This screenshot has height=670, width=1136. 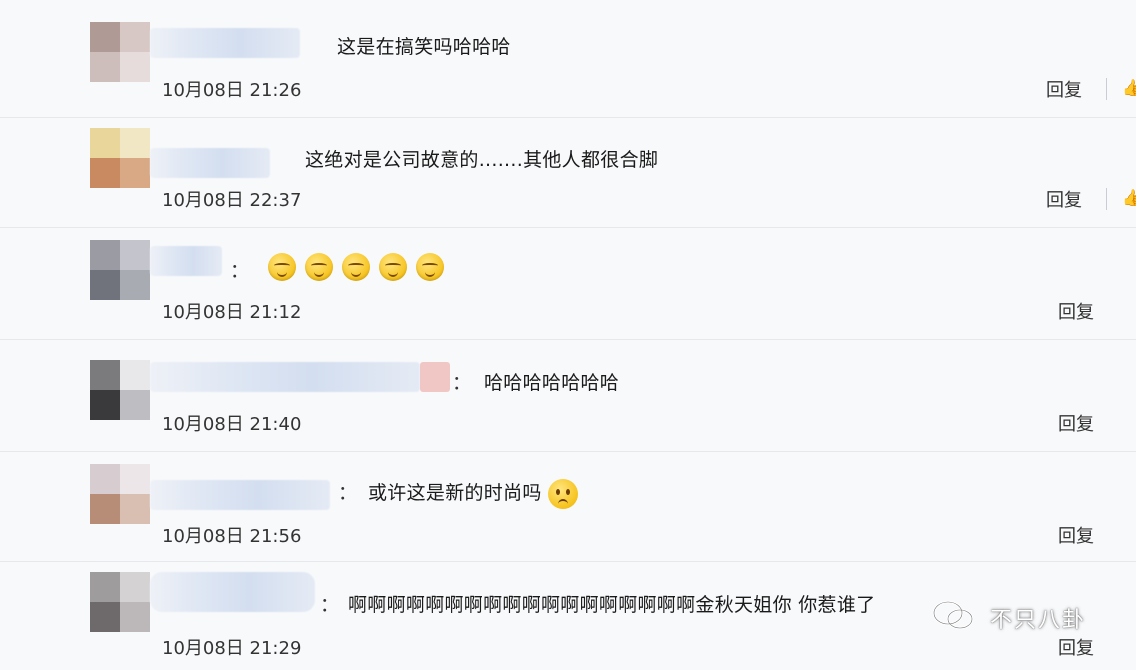 What do you see at coordinates (424, 47) in the screenshot?
I see `comment-text: 这是在搞笑吗哈哈哈` at bounding box center [424, 47].